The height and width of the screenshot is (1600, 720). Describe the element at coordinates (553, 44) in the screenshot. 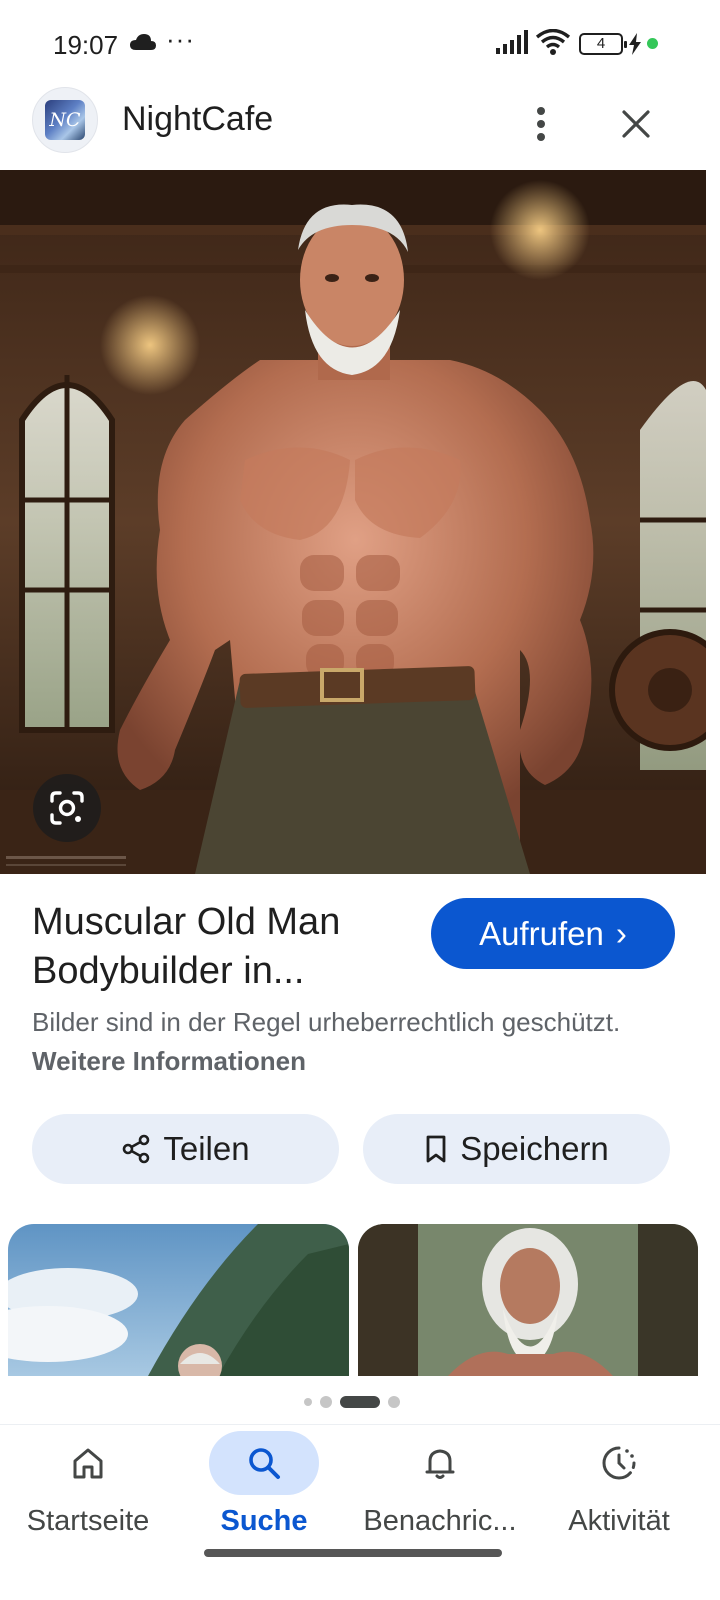

I see `wifi-icon` at that location.